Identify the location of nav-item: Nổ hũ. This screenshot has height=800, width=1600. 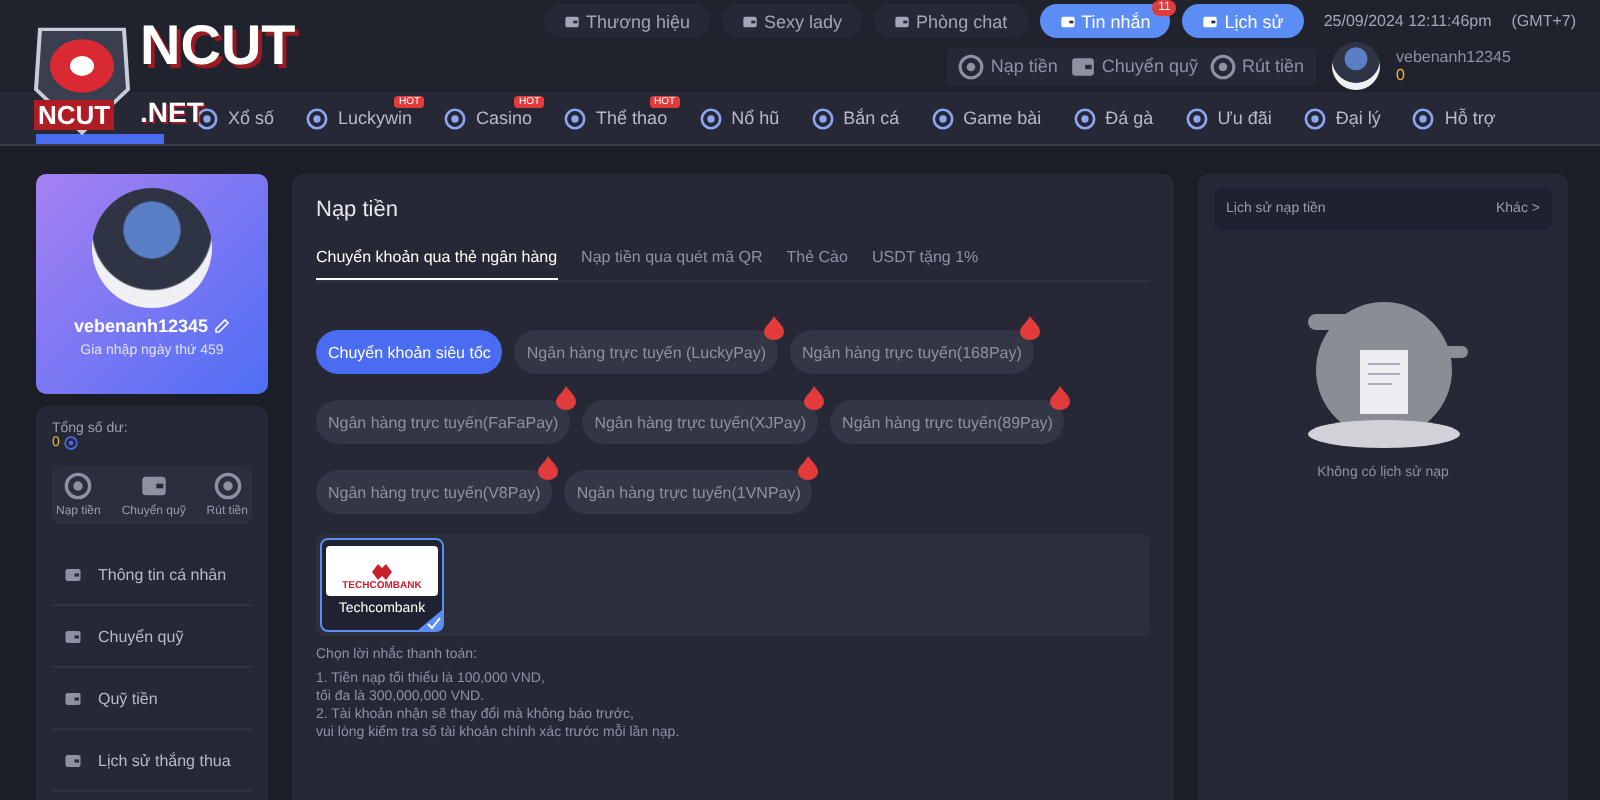
(739, 118).